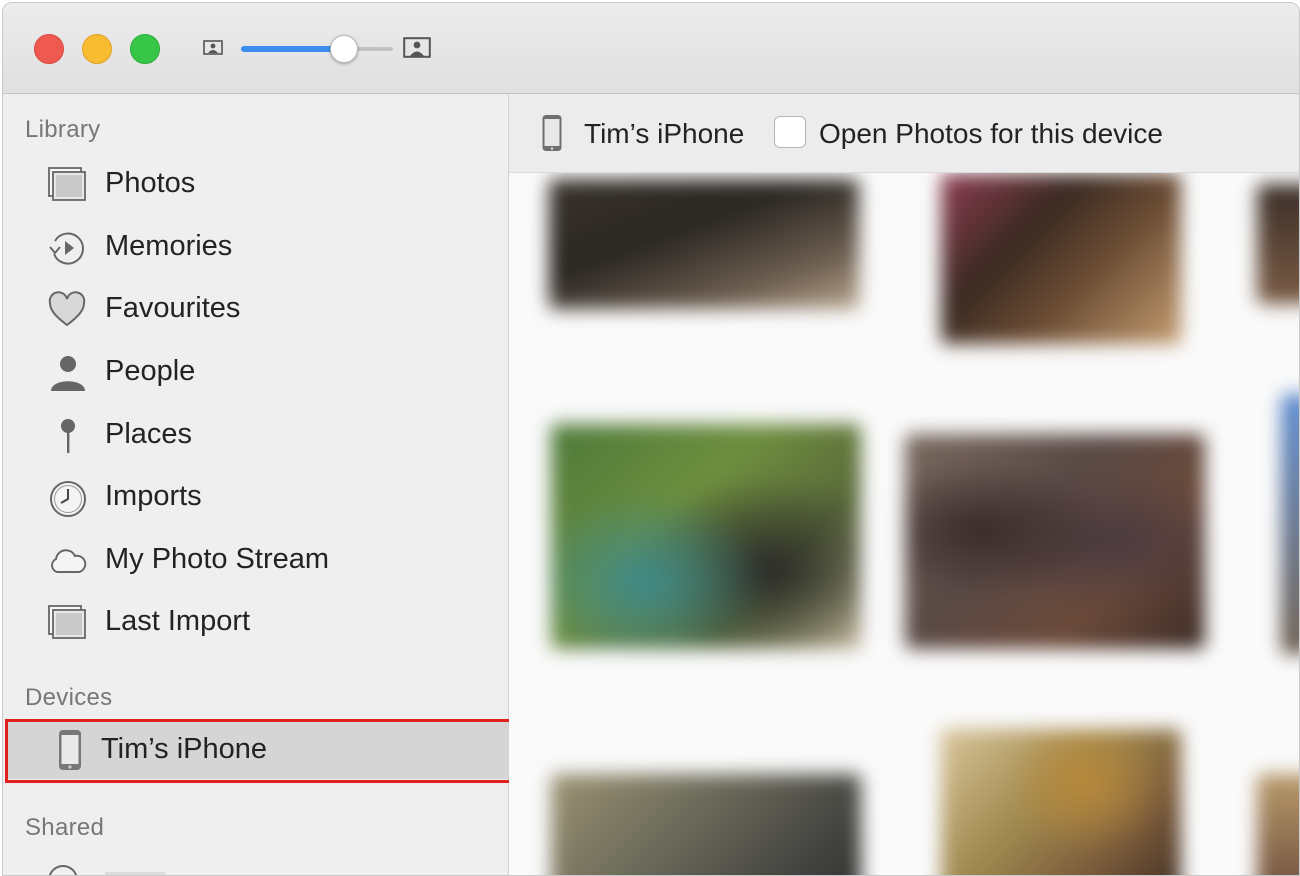 This screenshot has width=1300, height=876. I want to click on sidebar-item-label: People, so click(150, 371).